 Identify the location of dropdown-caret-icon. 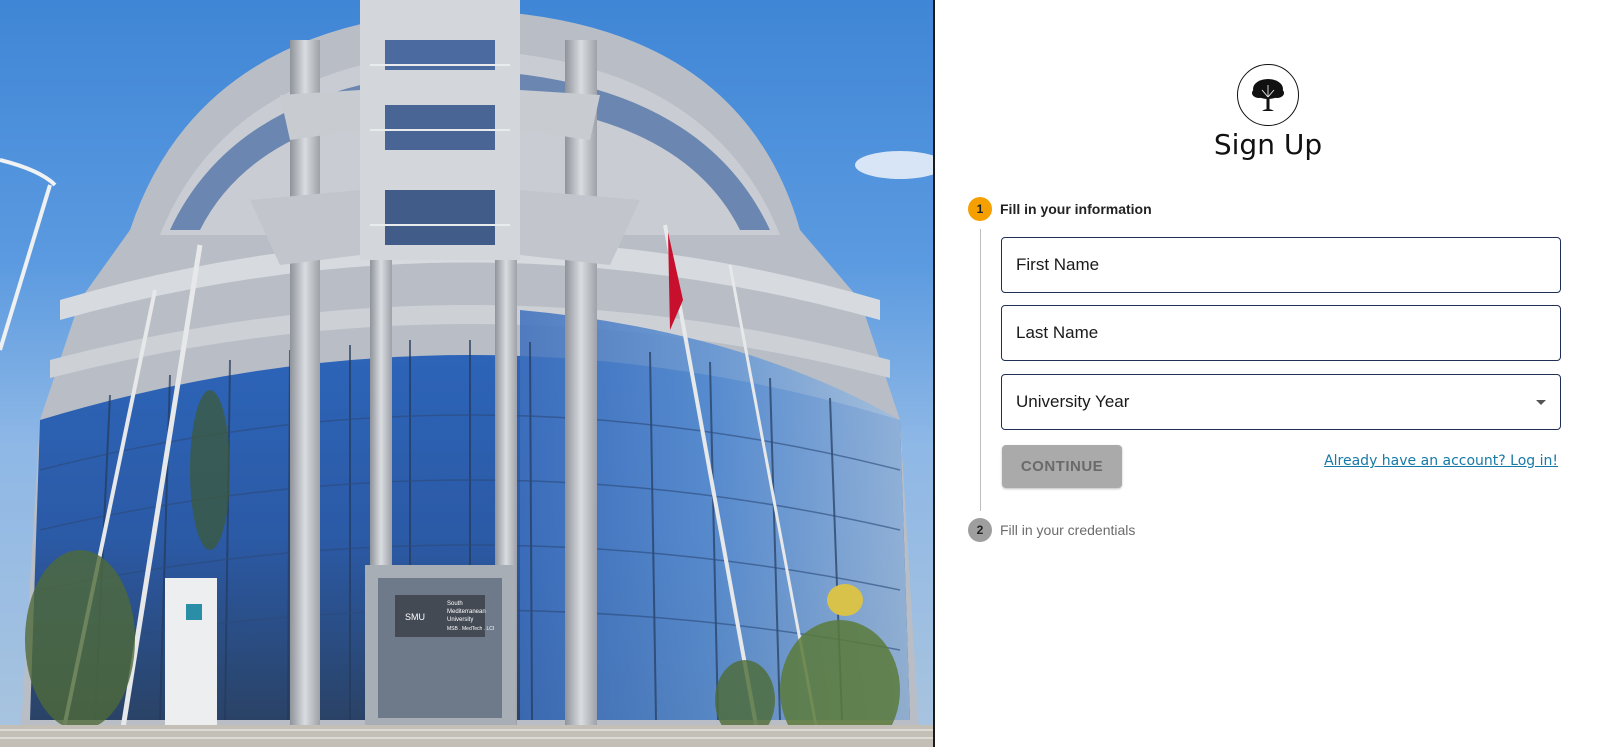
(1541, 402).